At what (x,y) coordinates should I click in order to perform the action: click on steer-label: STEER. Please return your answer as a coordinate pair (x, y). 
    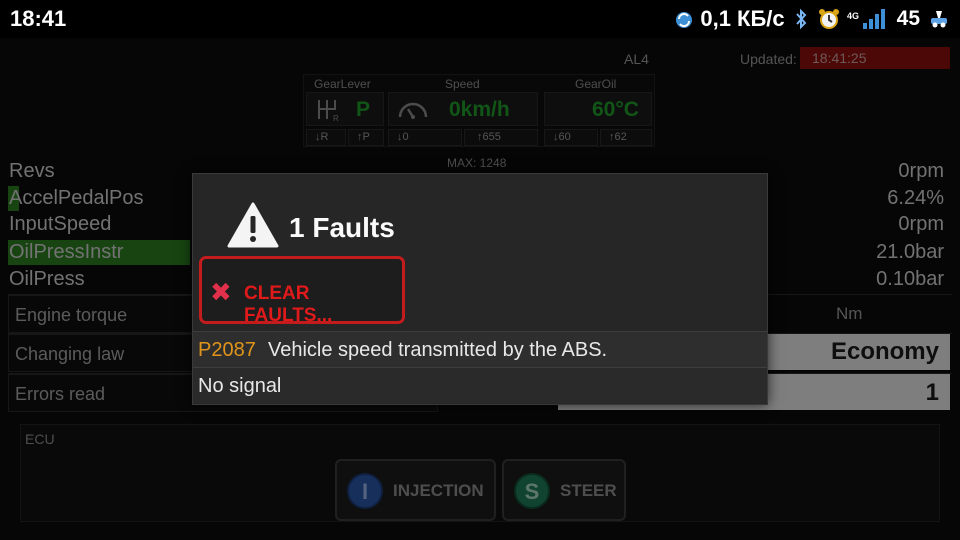
    Looking at the image, I should click on (588, 490).